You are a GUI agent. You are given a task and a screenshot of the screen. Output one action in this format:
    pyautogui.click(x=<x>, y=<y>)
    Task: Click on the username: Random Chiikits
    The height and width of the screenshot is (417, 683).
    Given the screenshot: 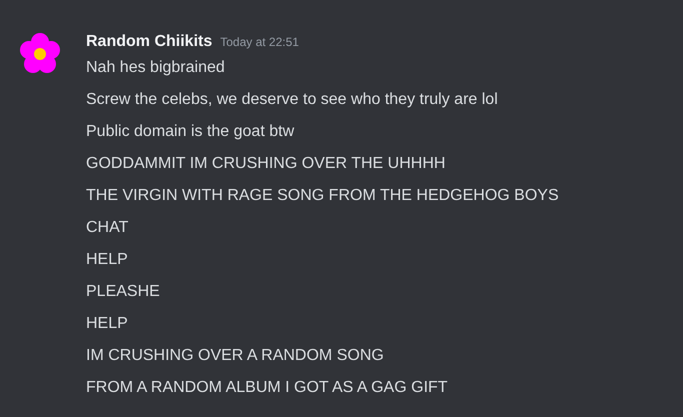 What is the action you would take?
    pyautogui.click(x=149, y=42)
    